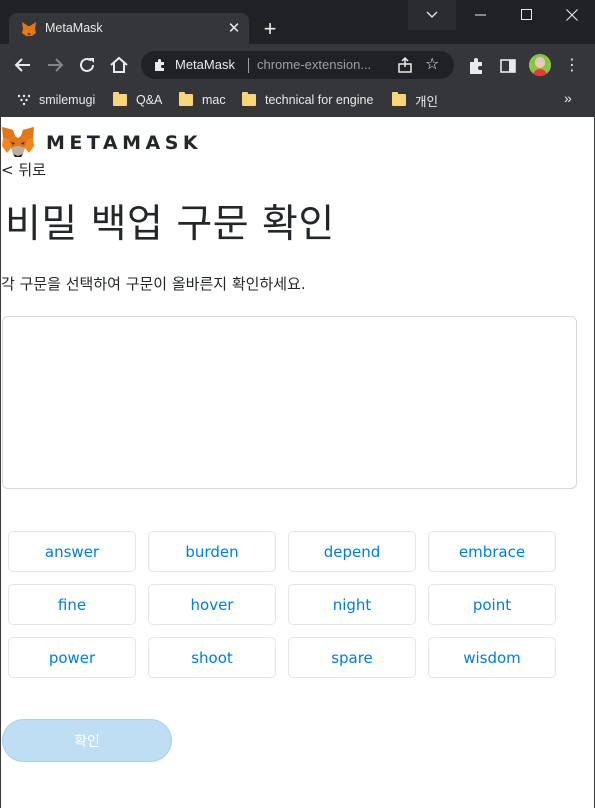 The height and width of the screenshot is (808, 595). Describe the element at coordinates (149, 100) in the screenshot. I see `bookmark-label: Q&A` at that location.